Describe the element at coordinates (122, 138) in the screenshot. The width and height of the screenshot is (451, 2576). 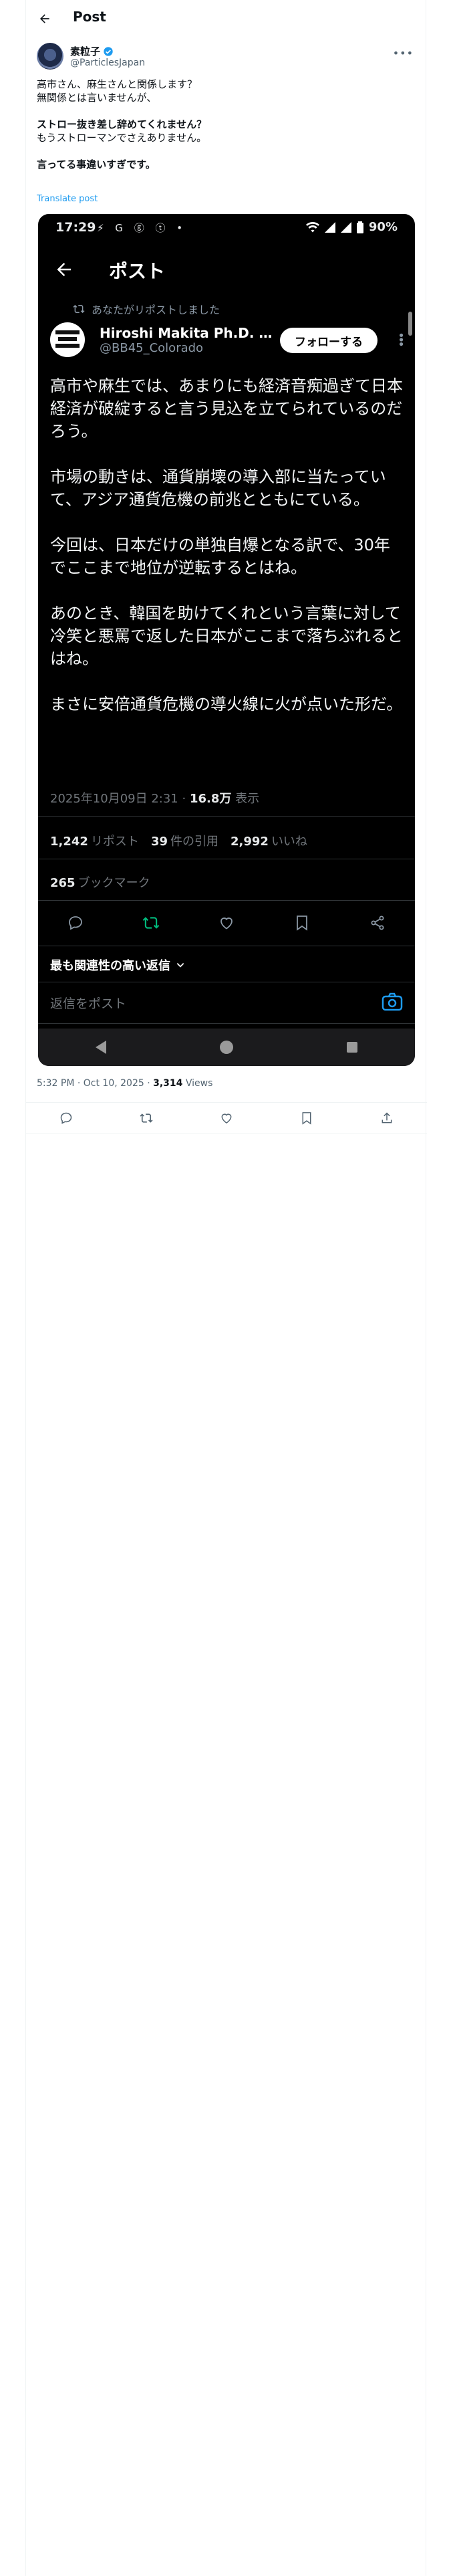
I see `post-line: もうストローマンでさえありません。` at that location.